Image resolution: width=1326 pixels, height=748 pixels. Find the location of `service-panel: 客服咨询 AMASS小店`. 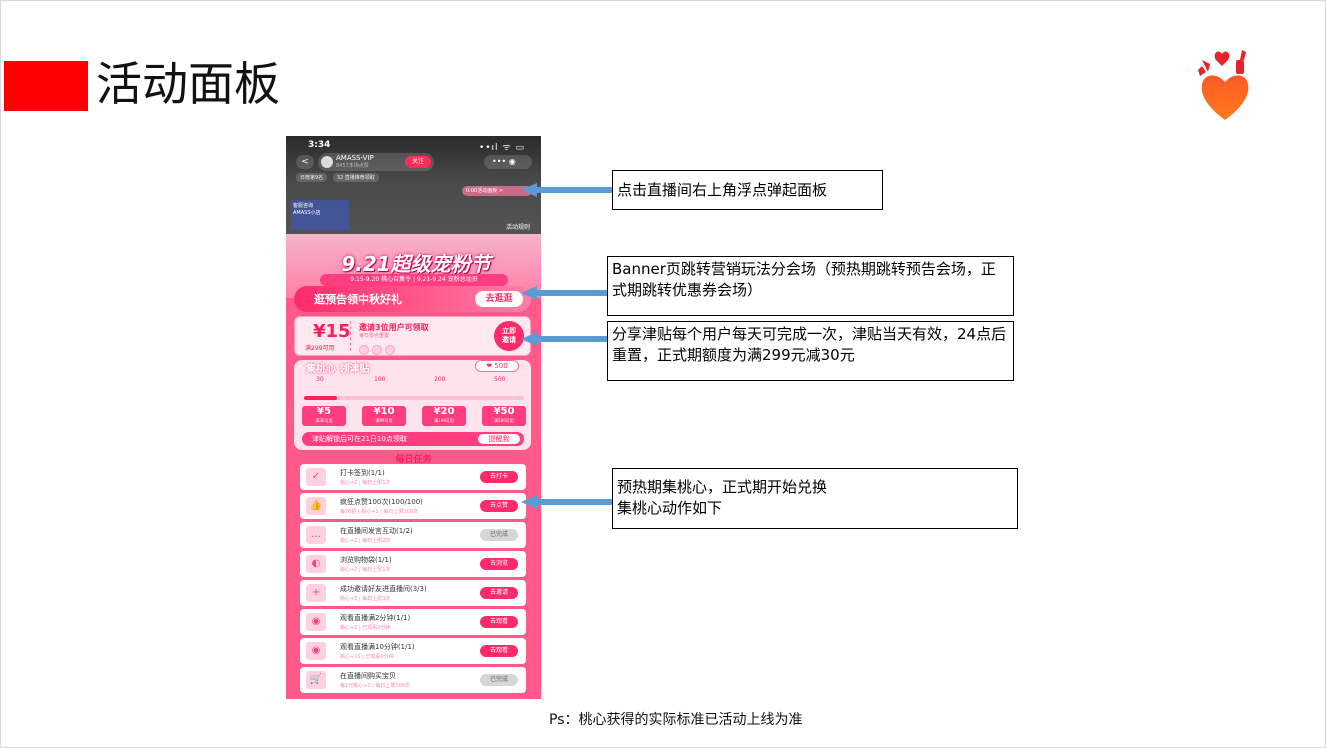

service-panel: 客服咨询 AMASS小店 is located at coordinates (320, 215).